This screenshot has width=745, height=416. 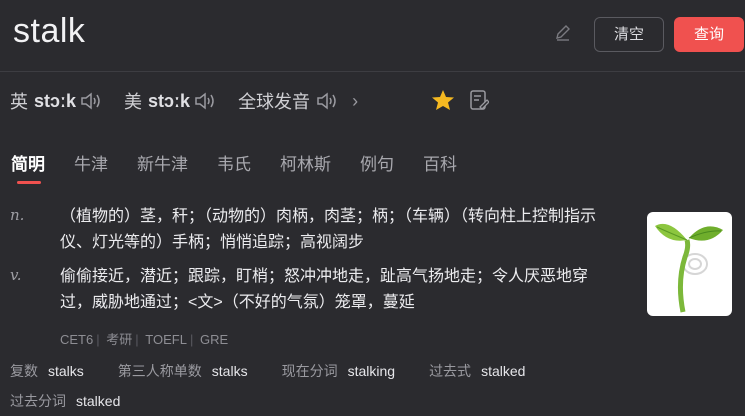 What do you see at coordinates (305, 167) in the screenshot?
I see `tab-collins: 柯林斯` at bounding box center [305, 167].